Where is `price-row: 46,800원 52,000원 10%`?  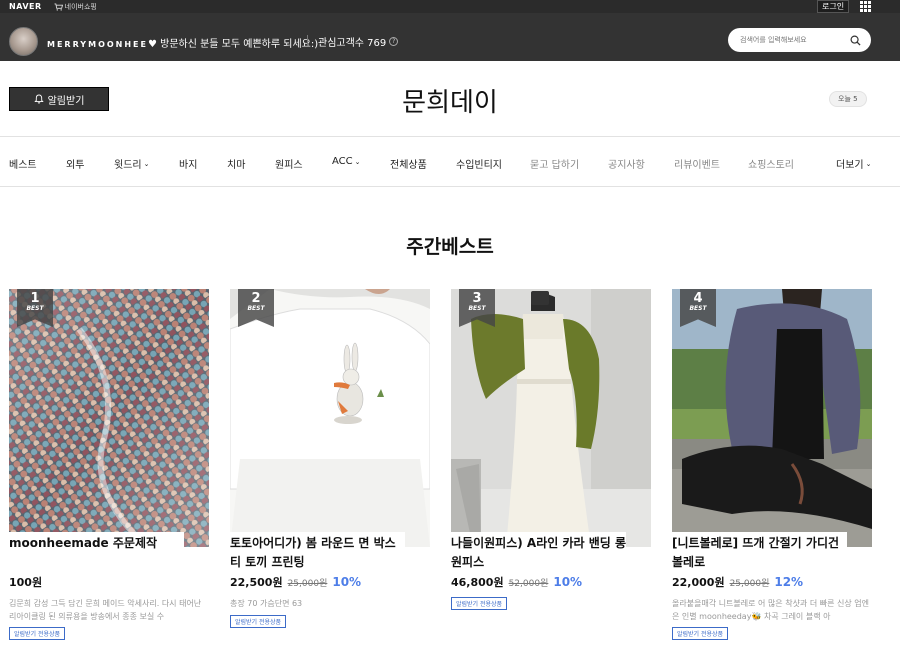 price-row: 46,800원 52,000원 10% is located at coordinates (516, 582).